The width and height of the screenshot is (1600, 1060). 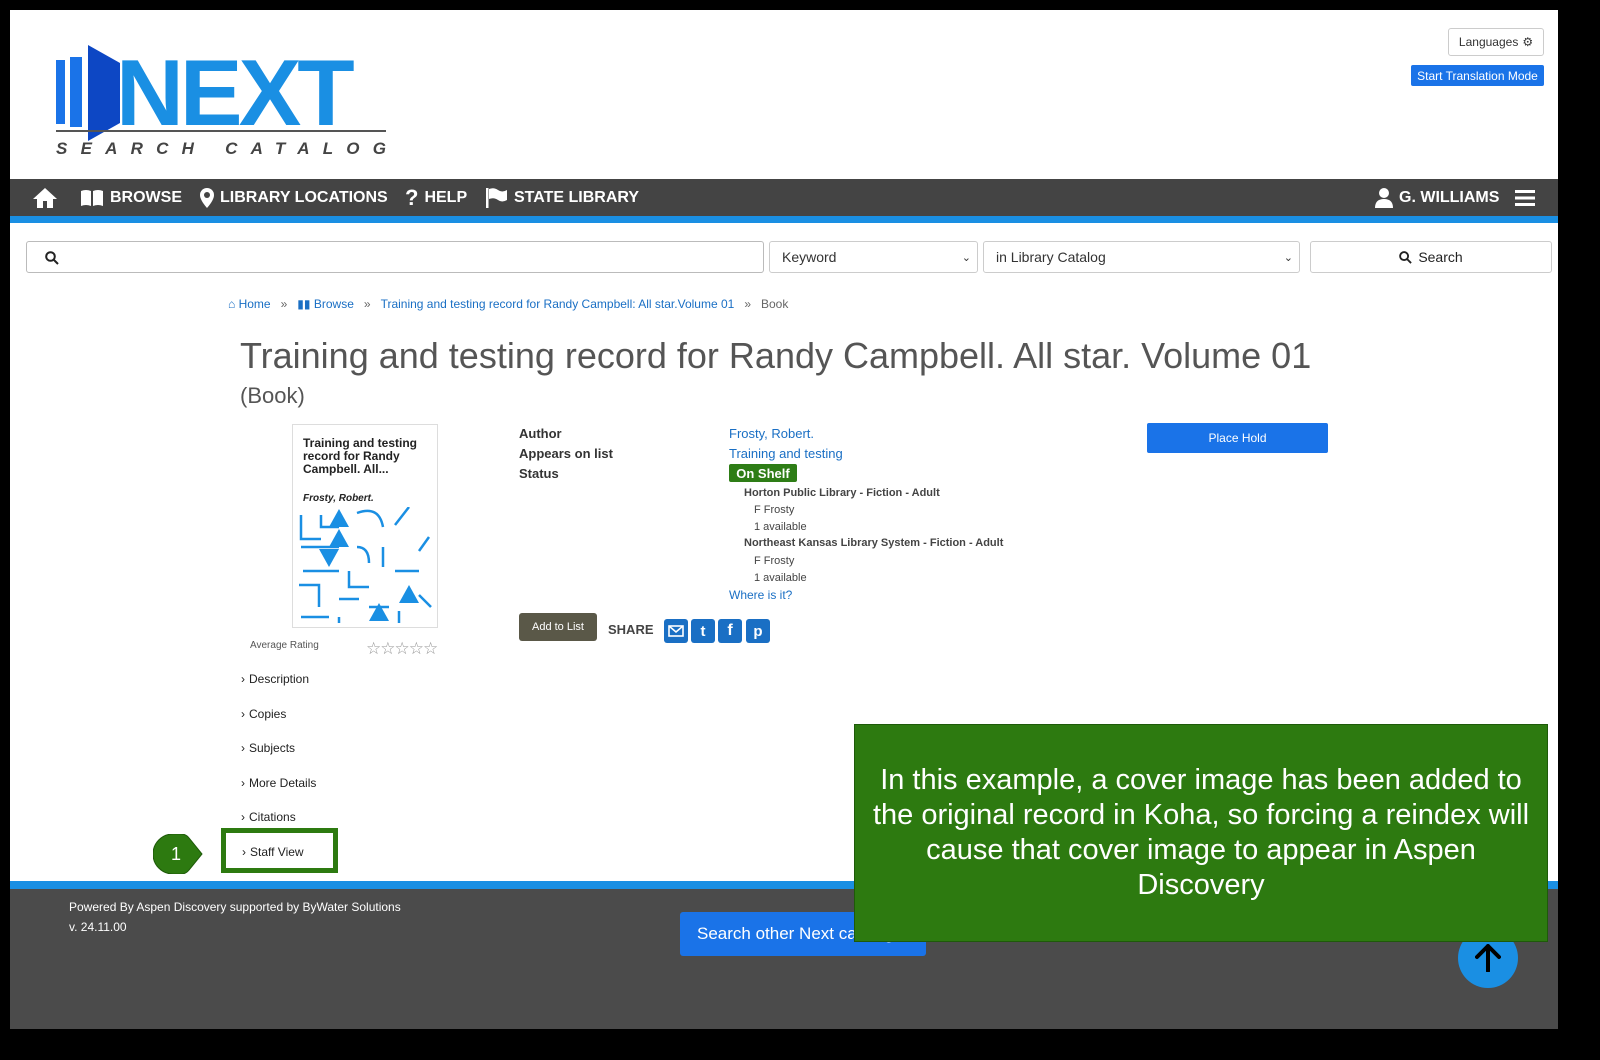 What do you see at coordinates (207, 197) in the screenshot?
I see `map-marker-icon` at bounding box center [207, 197].